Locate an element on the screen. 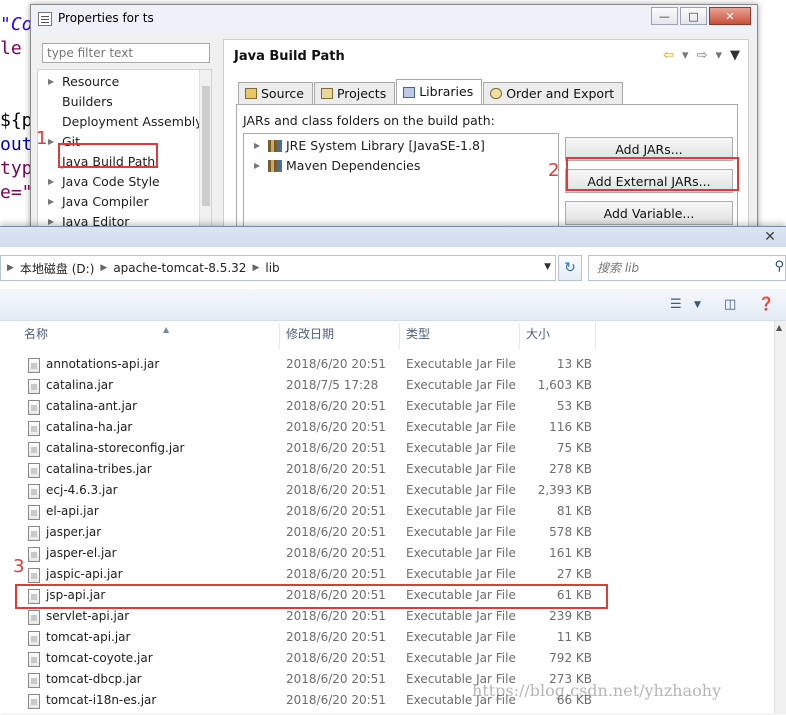 This screenshot has width=786, height=715. view-dropdown-icon: ▼ is located at coordinates (697, 305).